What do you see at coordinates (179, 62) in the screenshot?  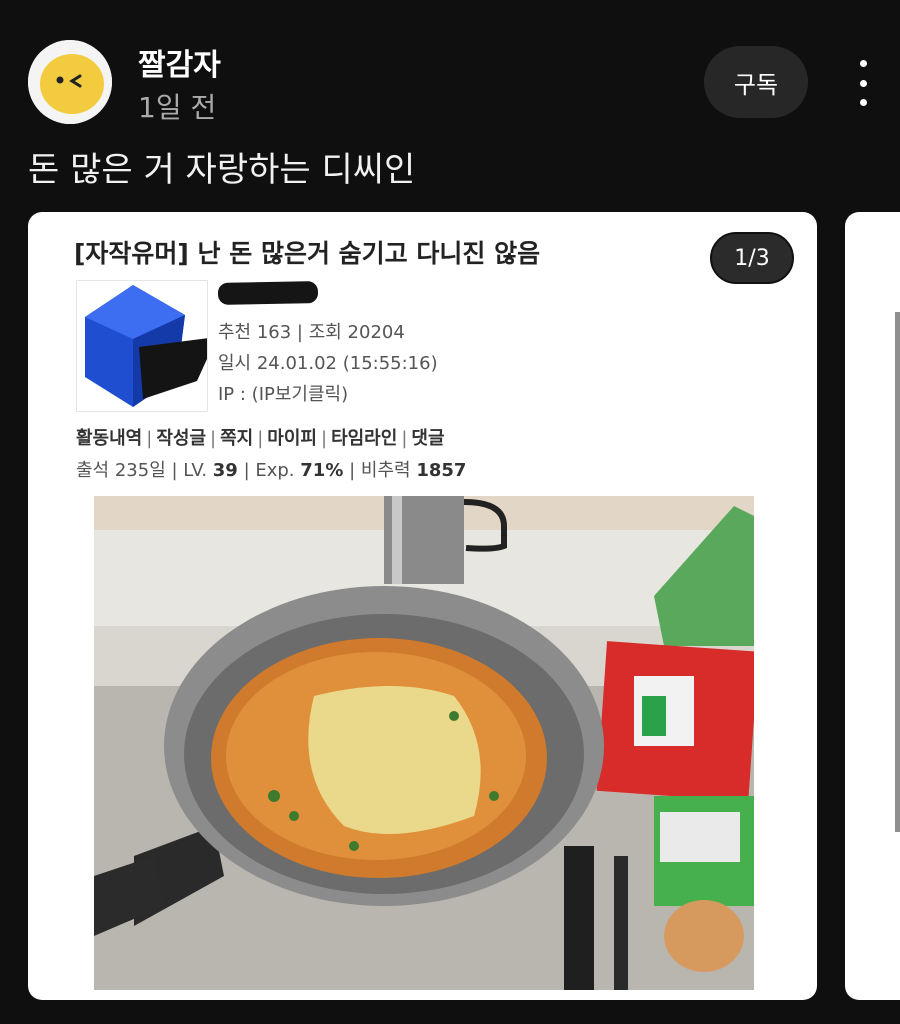 I see `channel-name: 짤감자` at bounding box center [179, 62].